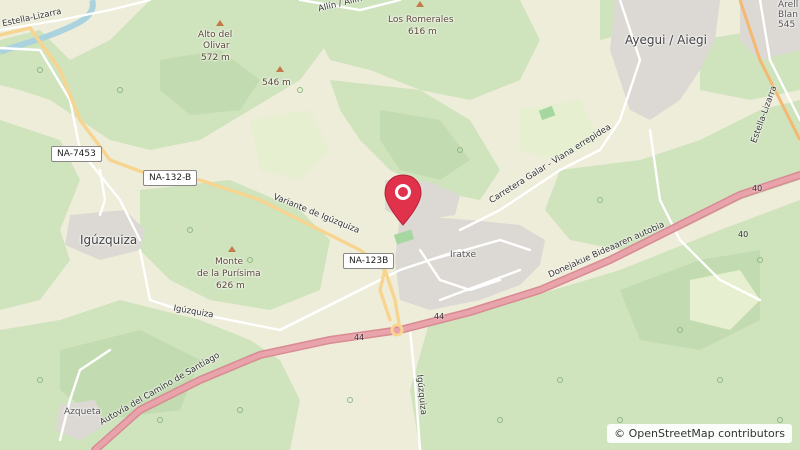  I want to click on motorway-number-3: 44, so click(359, 337).